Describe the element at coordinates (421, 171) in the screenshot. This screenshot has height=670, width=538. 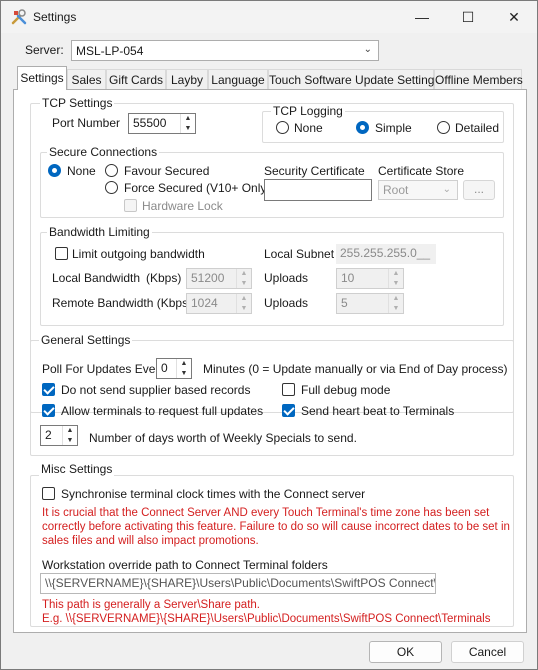
I see `certificate-store-label: Certificate Store` at that location.